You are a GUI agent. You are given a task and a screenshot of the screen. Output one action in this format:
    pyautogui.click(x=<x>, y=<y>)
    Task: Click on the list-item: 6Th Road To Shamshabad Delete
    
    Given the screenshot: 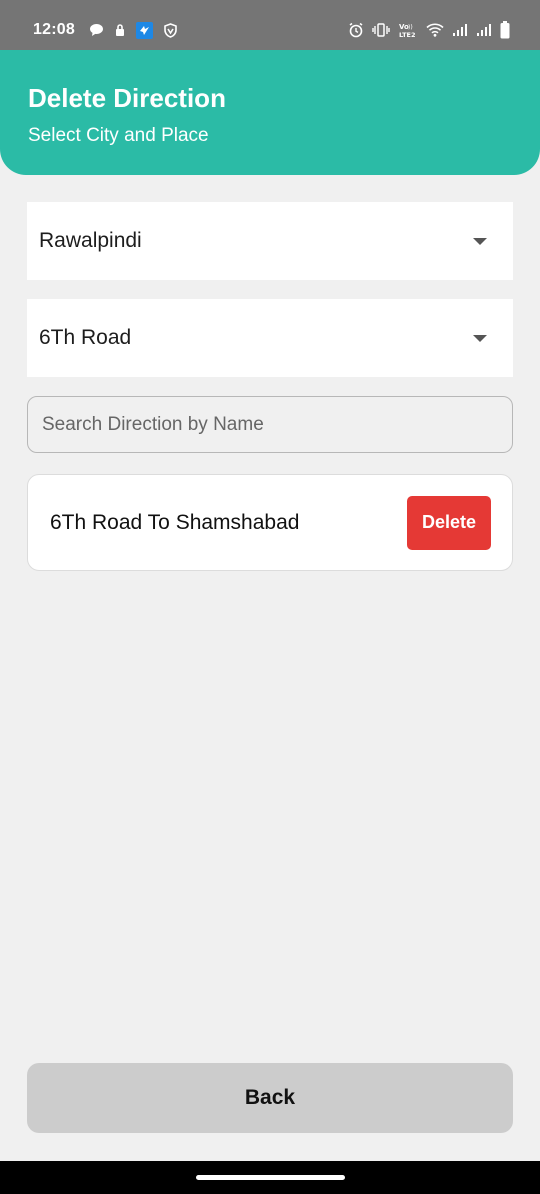 What is the action you would take?
    pyautogui.click(x=270, y=522)
    